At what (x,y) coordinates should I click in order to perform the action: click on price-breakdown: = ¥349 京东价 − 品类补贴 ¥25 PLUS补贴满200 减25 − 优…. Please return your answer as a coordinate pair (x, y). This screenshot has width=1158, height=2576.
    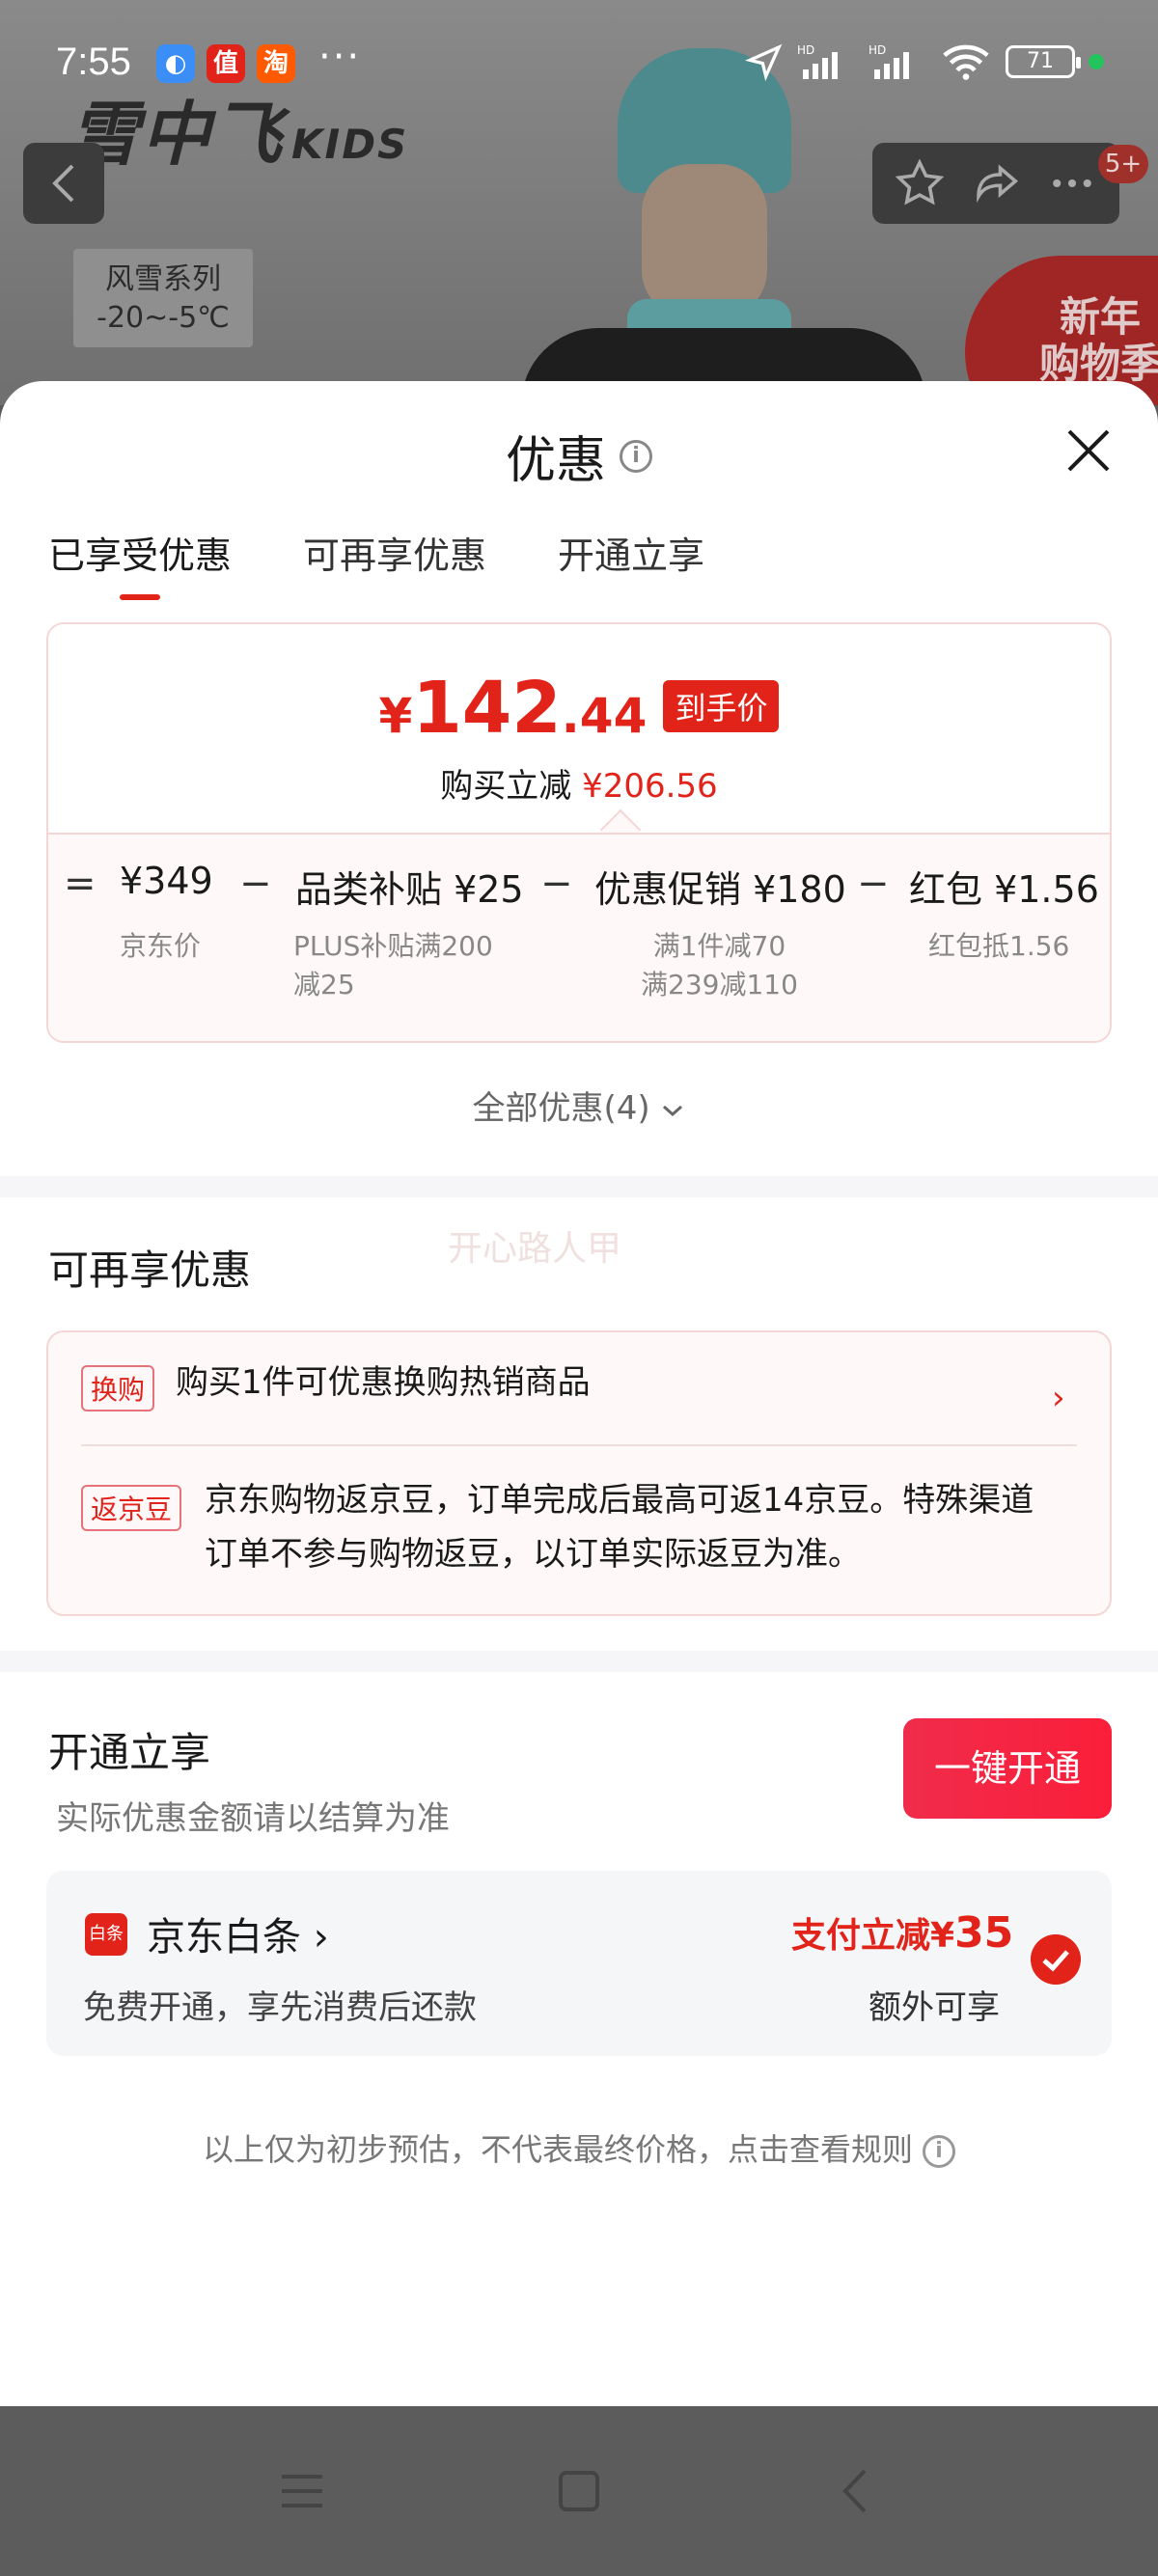
    Looking at the image, I should click on (579, 937).